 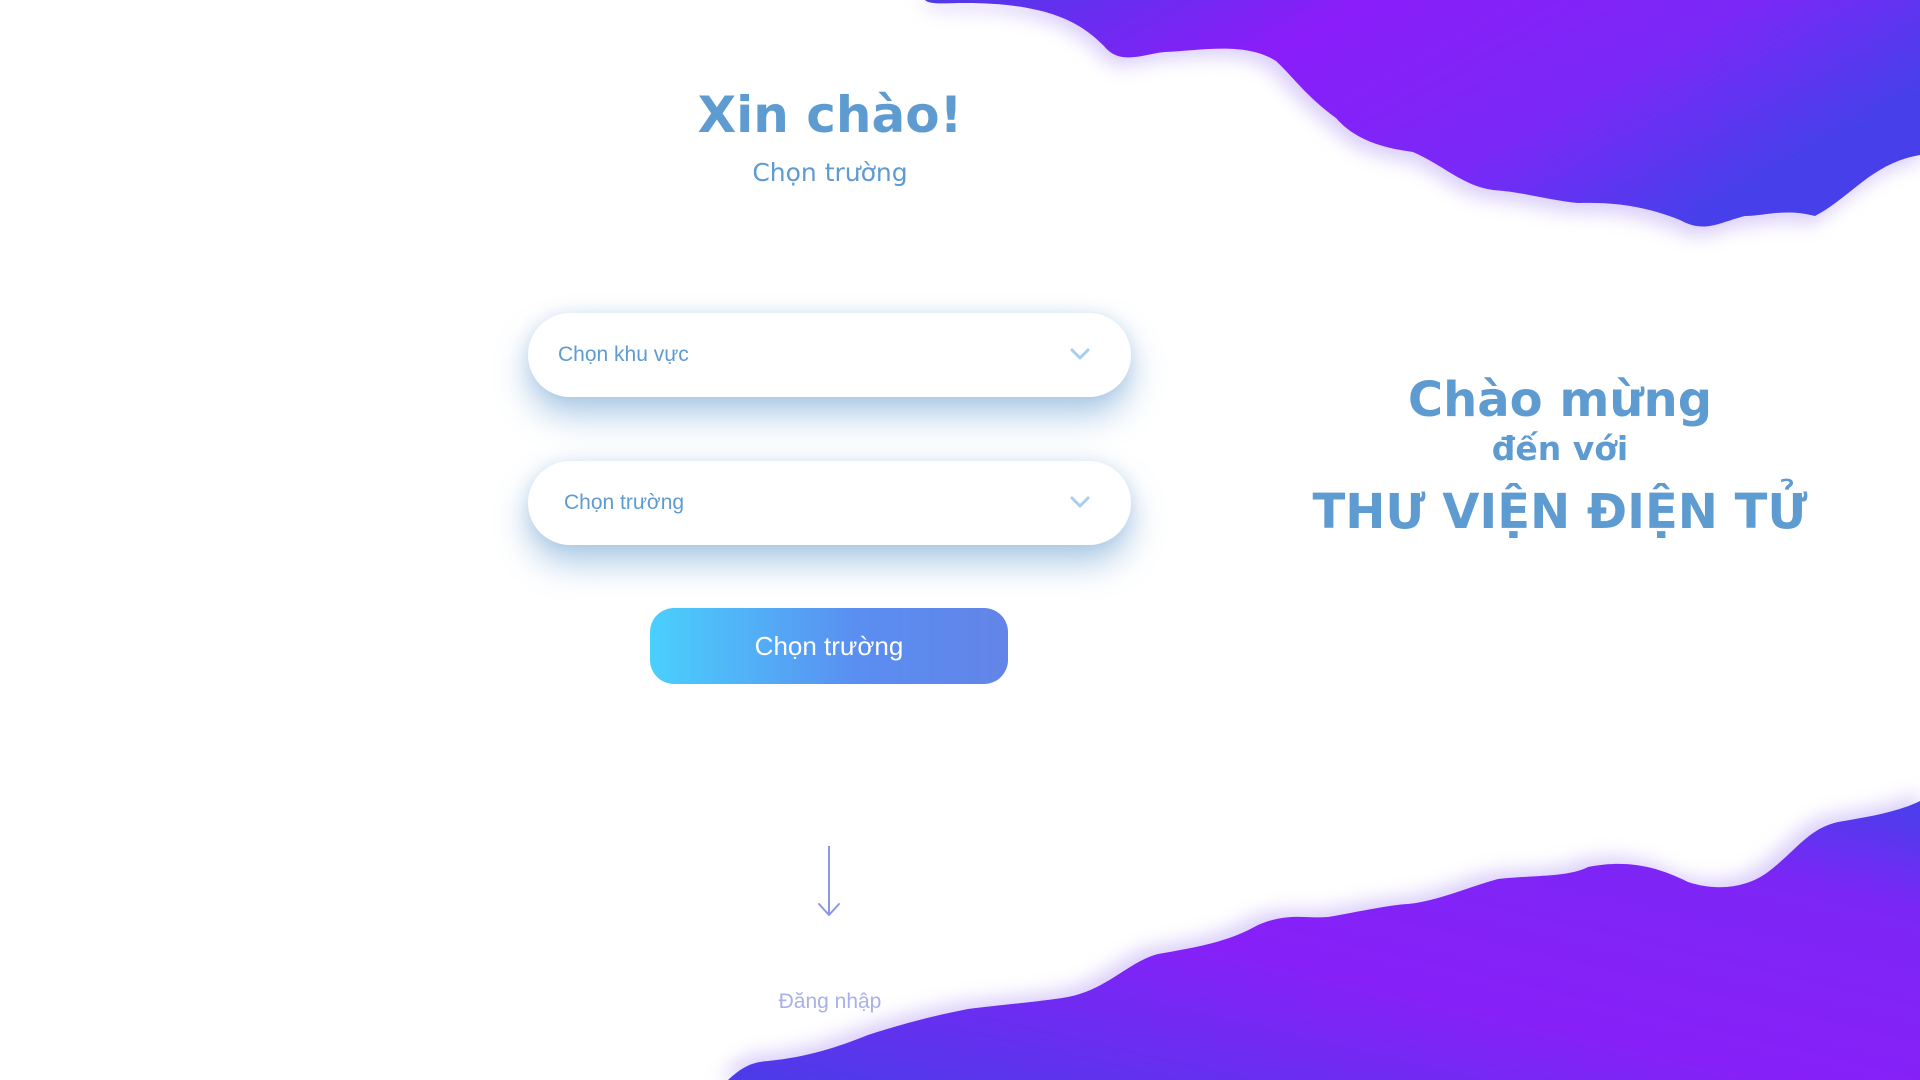 What do you see at coordinates (1560, 512) in the screenshot?
I see `library-name: THƯ VIỆN ĐIỆN TỬ` at bounding box center [1560, 512].